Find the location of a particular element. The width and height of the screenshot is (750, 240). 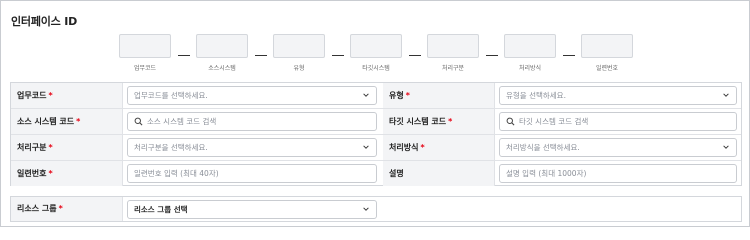

description-label: 설명 is located at coordinates (439, 173).